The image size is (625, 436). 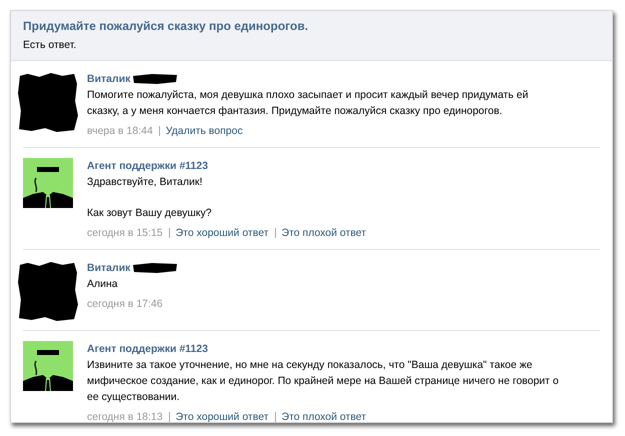 What do you see at coordinates (120, 131) in the screenshot?
I see `timestamp: вчера в 18:44` at bounding box center [120, 131].